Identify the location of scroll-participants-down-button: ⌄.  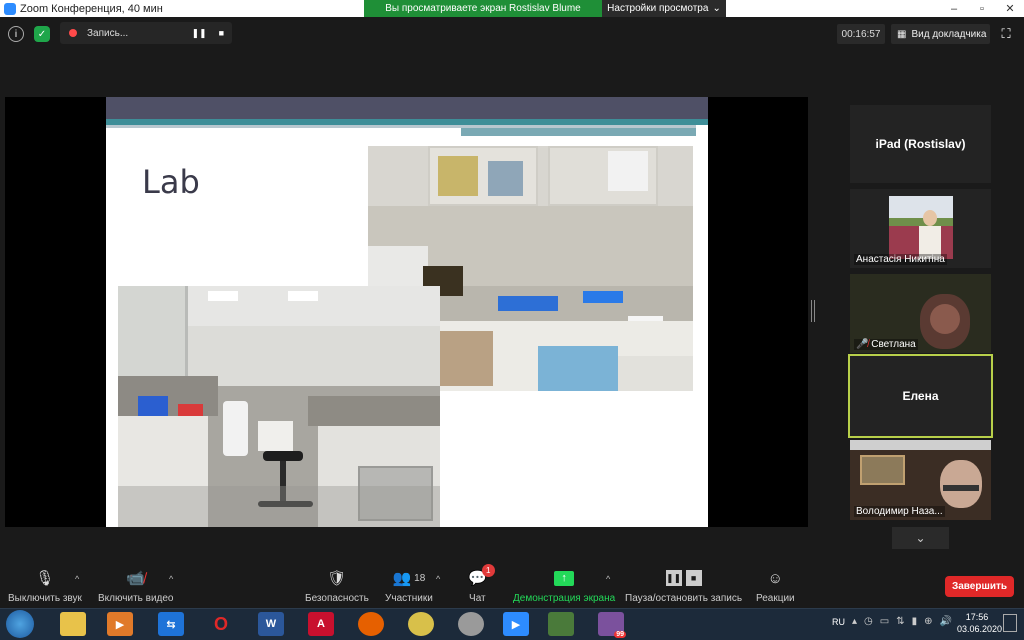
(920, 538).